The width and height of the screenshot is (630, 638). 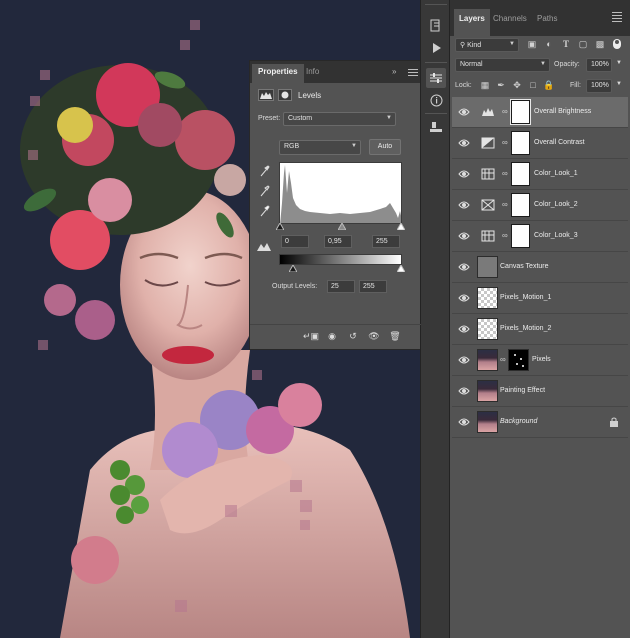 What do you see at coordinates (485, 85) in the screenshot?
I see `lock-transparent-icon: ▦` at bounding box center [485, 85].